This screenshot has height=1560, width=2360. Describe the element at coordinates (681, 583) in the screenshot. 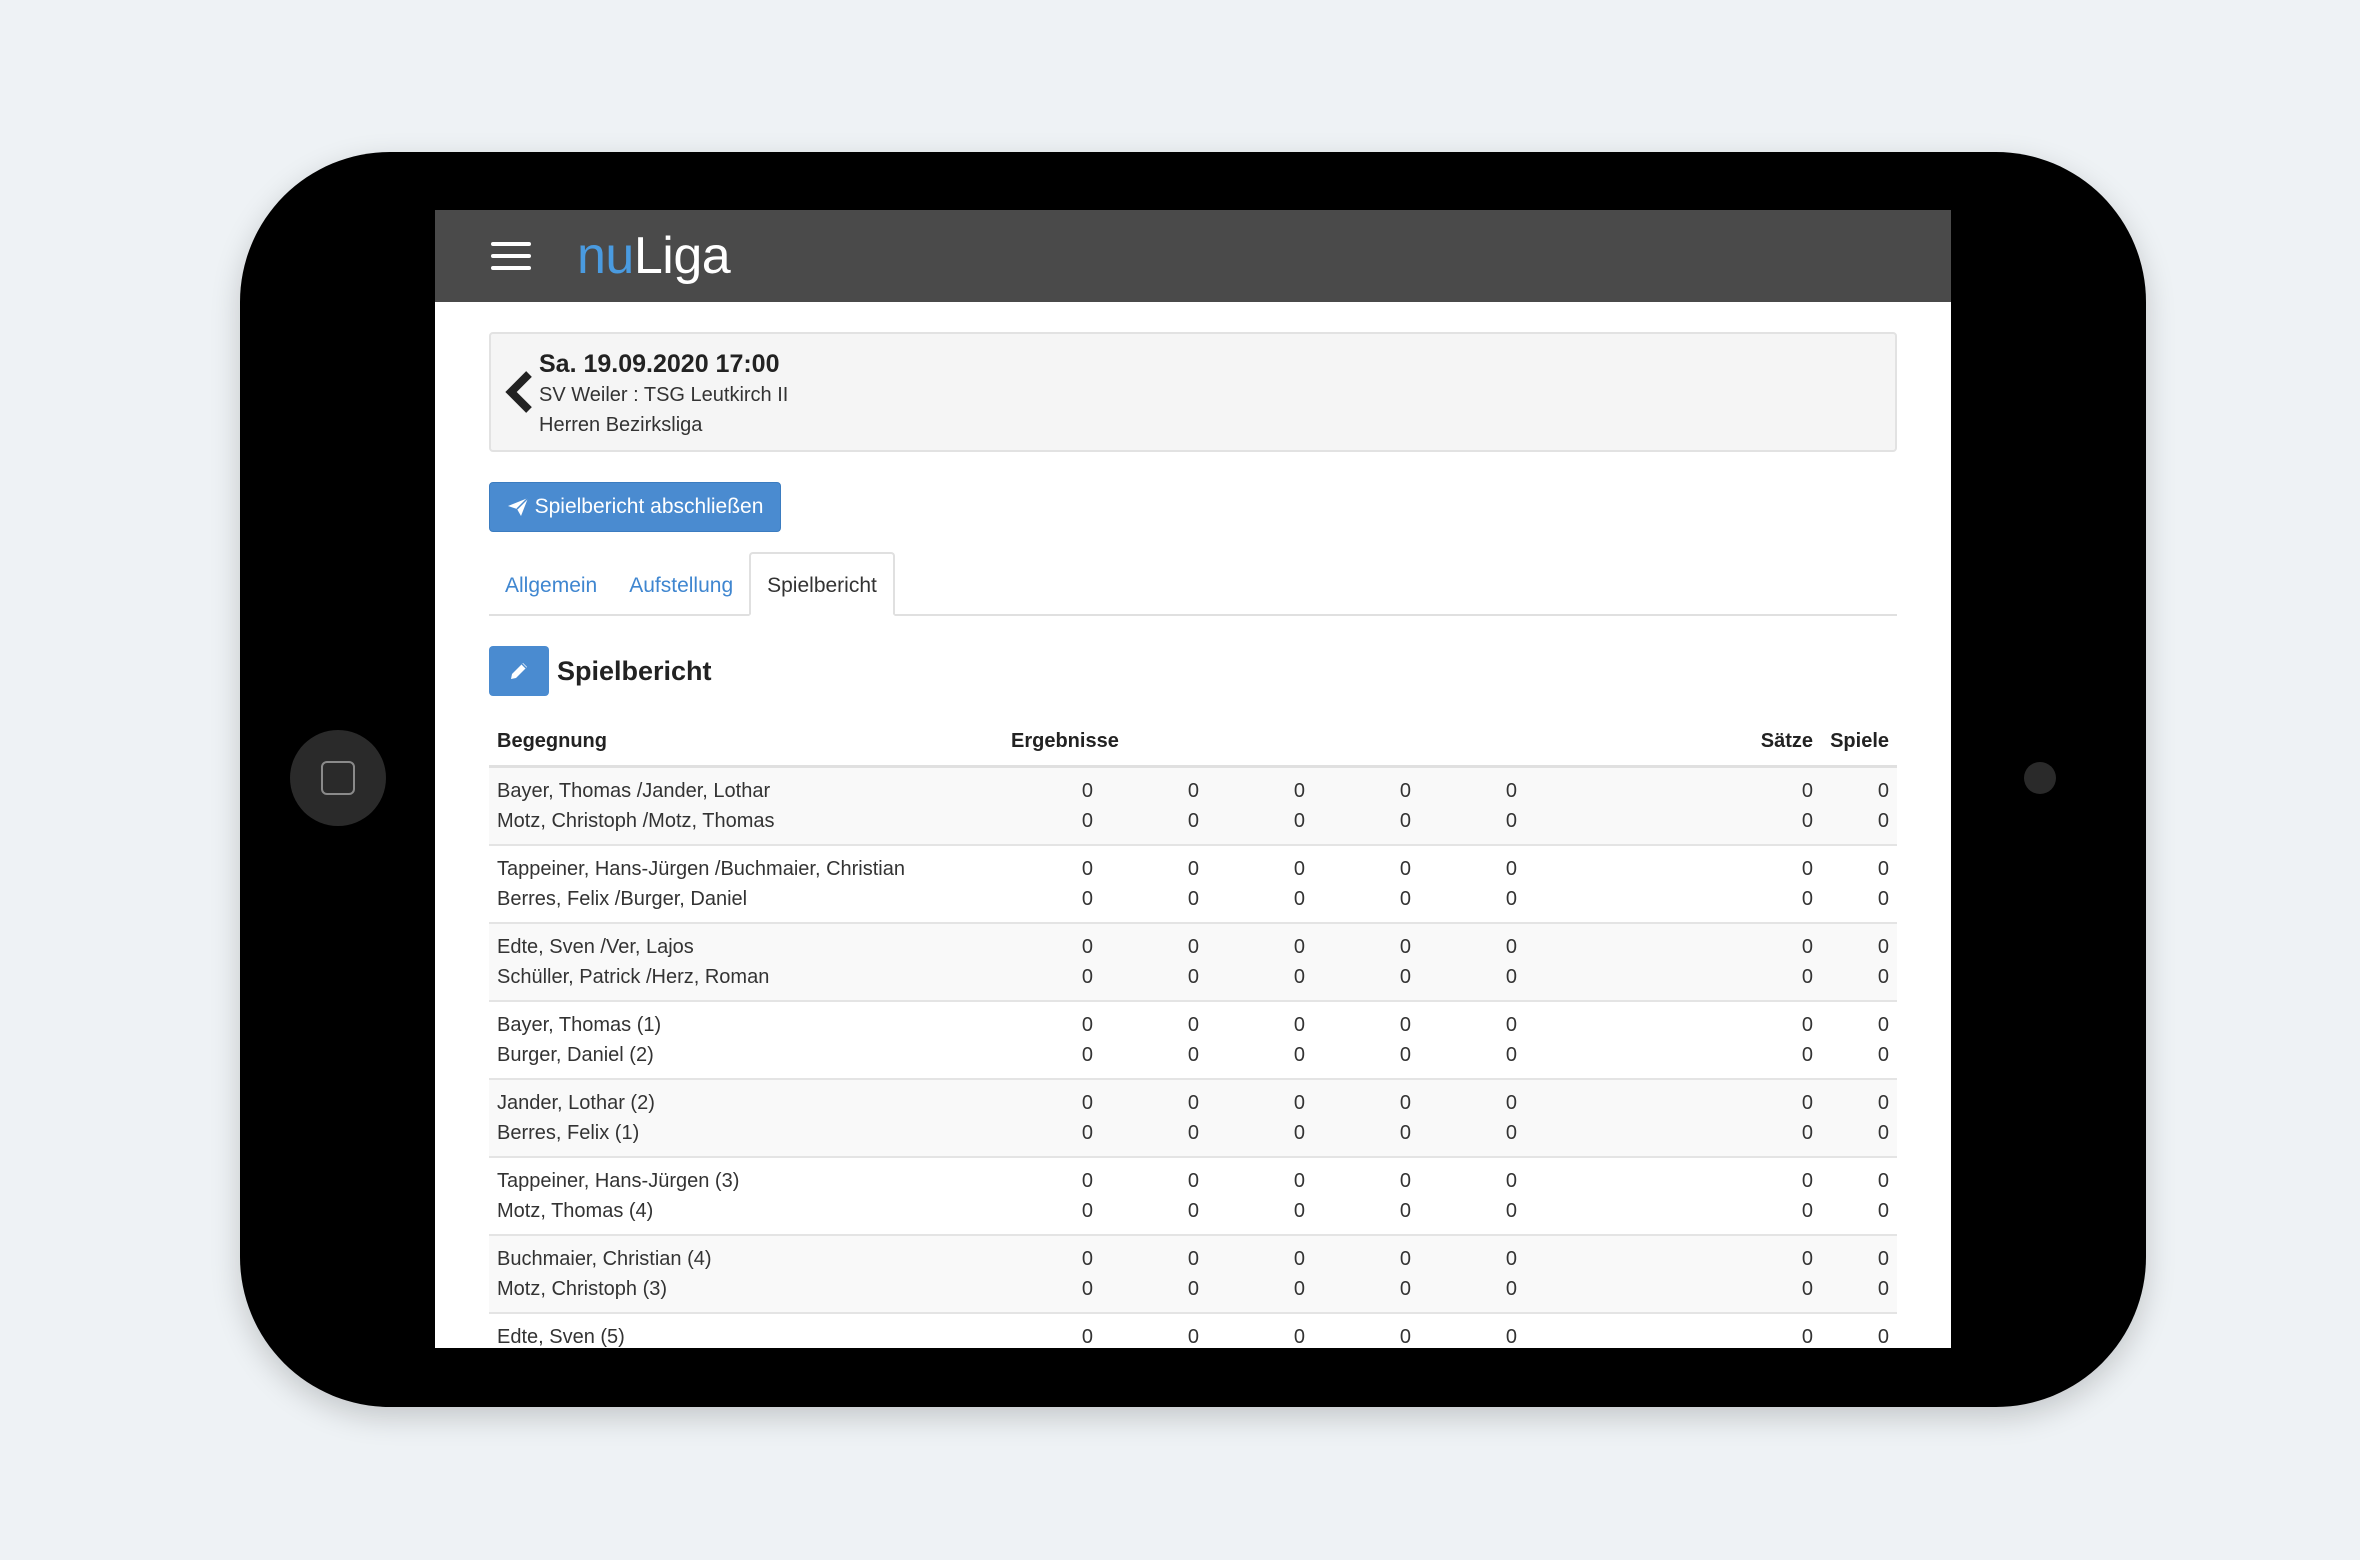

I see `tab-aufstellung: Aufstellung` at that location.